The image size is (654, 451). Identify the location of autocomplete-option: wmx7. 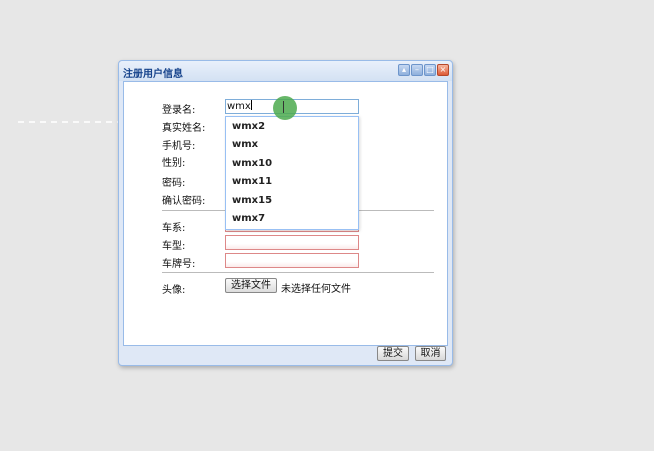
(248, 218).